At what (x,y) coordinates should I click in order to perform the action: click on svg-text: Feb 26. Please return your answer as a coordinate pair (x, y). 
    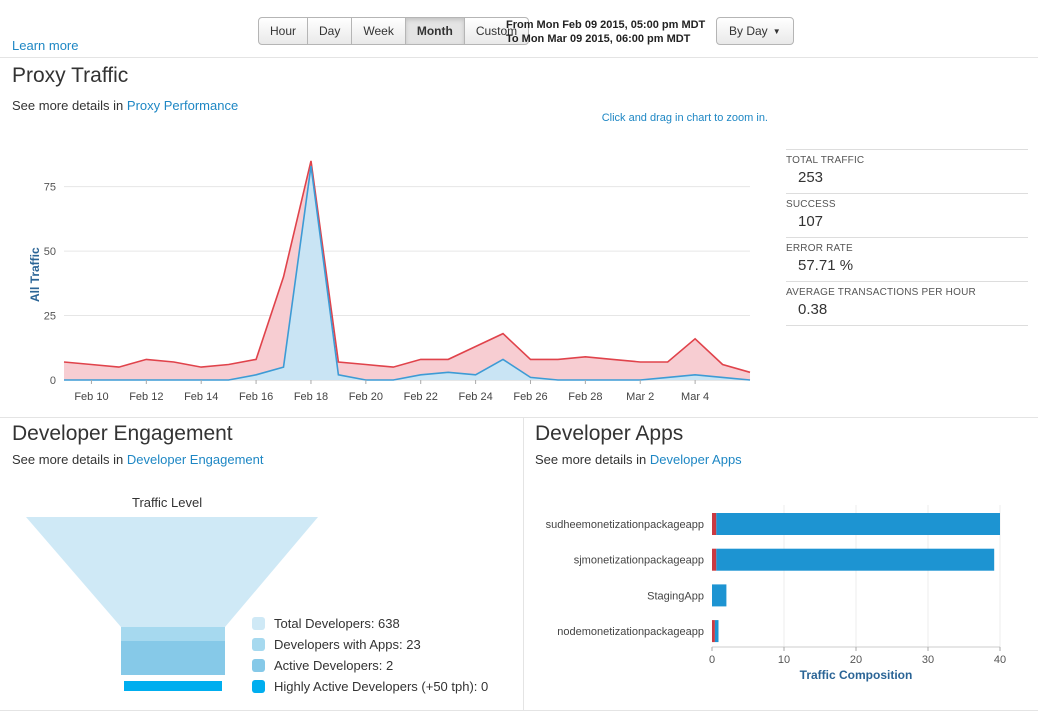
    Looking at the image, I should click on (530, 397).